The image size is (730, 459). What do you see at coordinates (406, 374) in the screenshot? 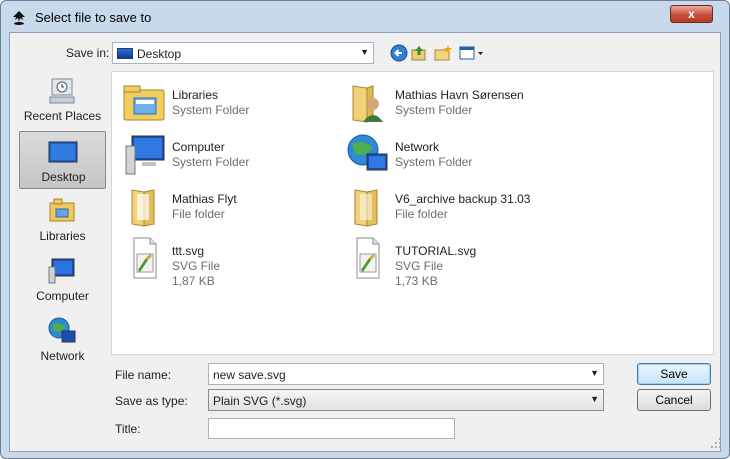
I see `file-name-field: new save.svg ▼` at bounding box center [406, 374].